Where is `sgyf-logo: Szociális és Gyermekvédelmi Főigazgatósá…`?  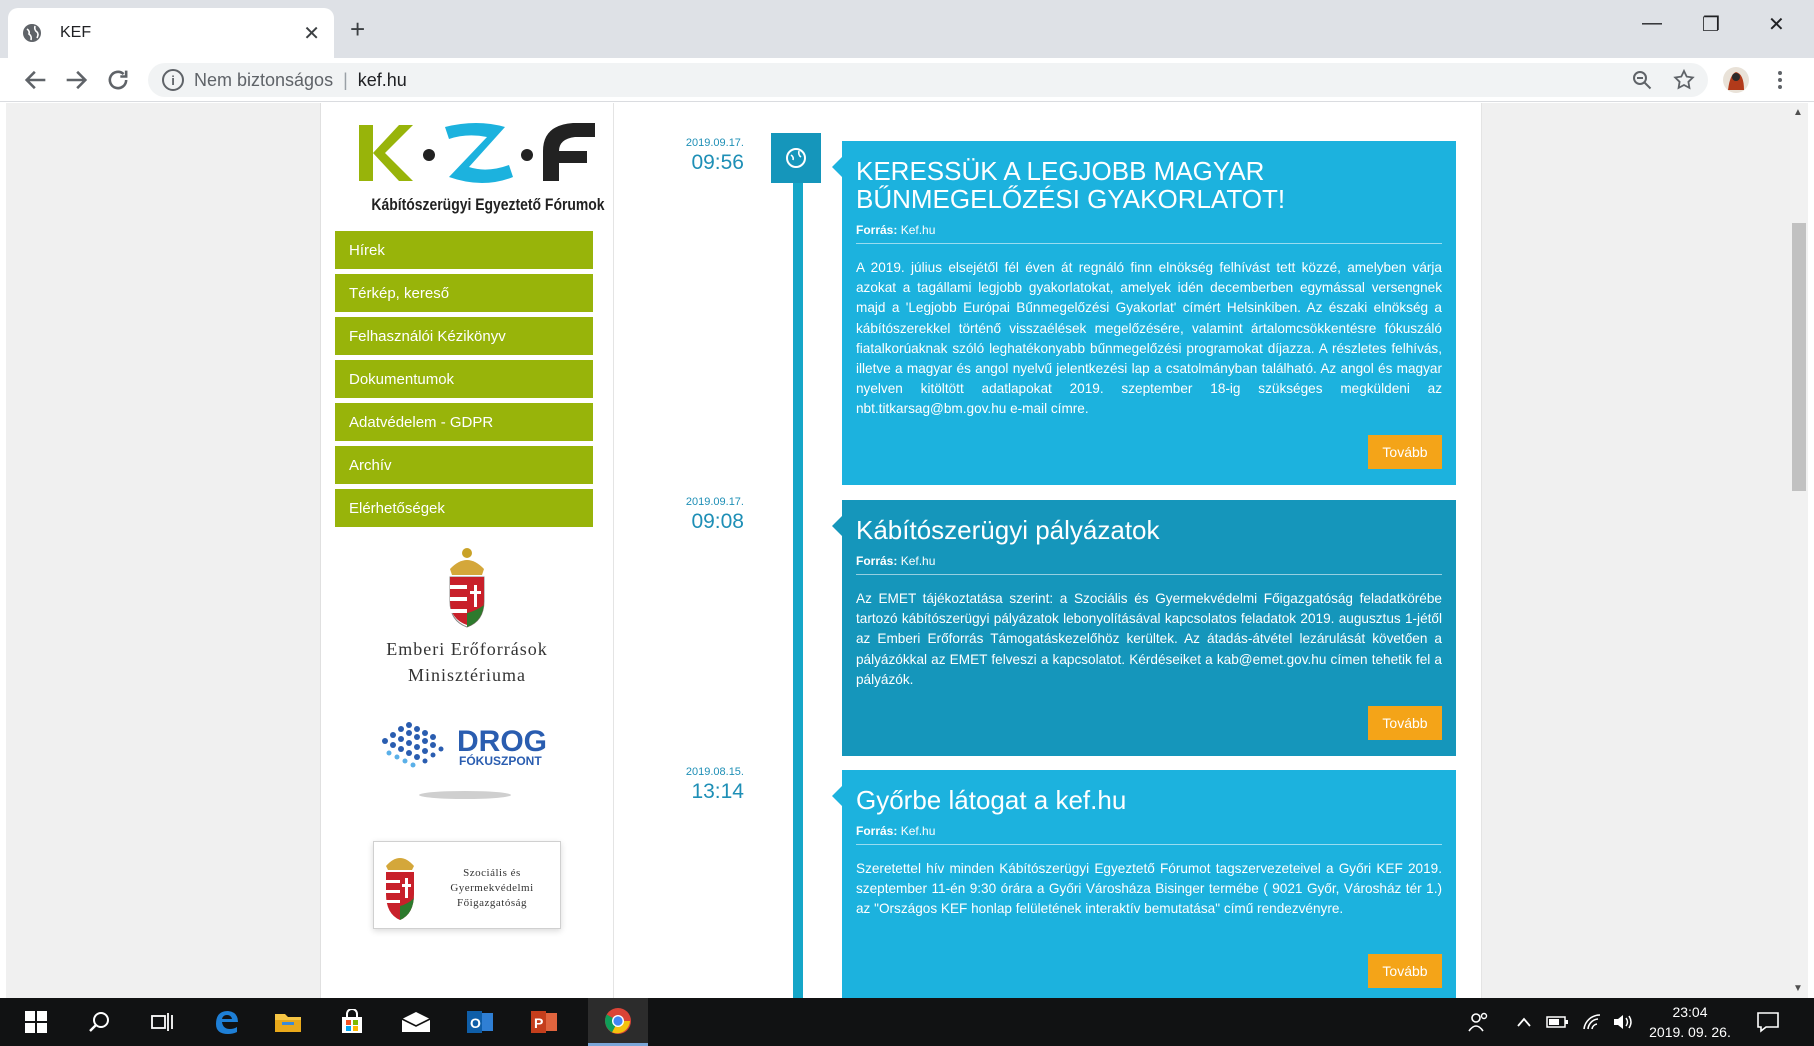
sgyf-logo: Szociális és Gyermekvédelmi Főigazgatósá… is located at coordinates (467, 885).